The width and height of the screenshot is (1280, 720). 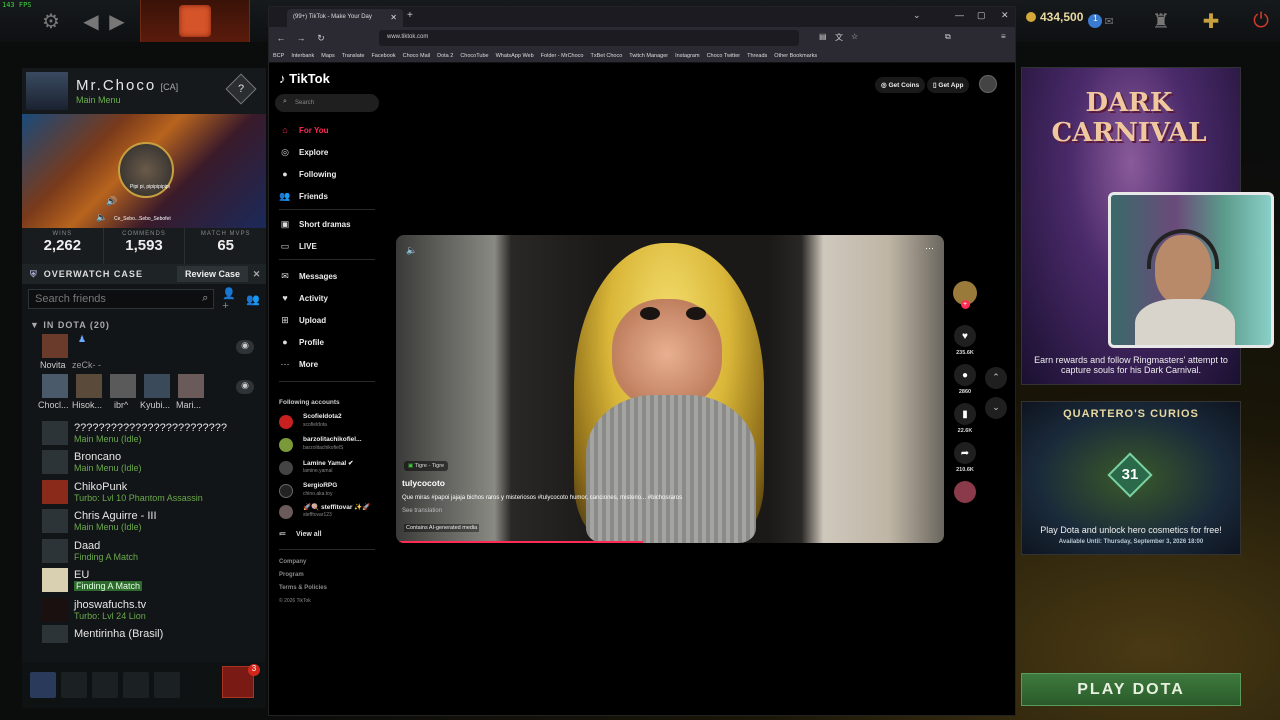 What do you see at coordinates (965, 492) in the screenshot?
I see `sound-avatar` at bounding box center [965, 492].